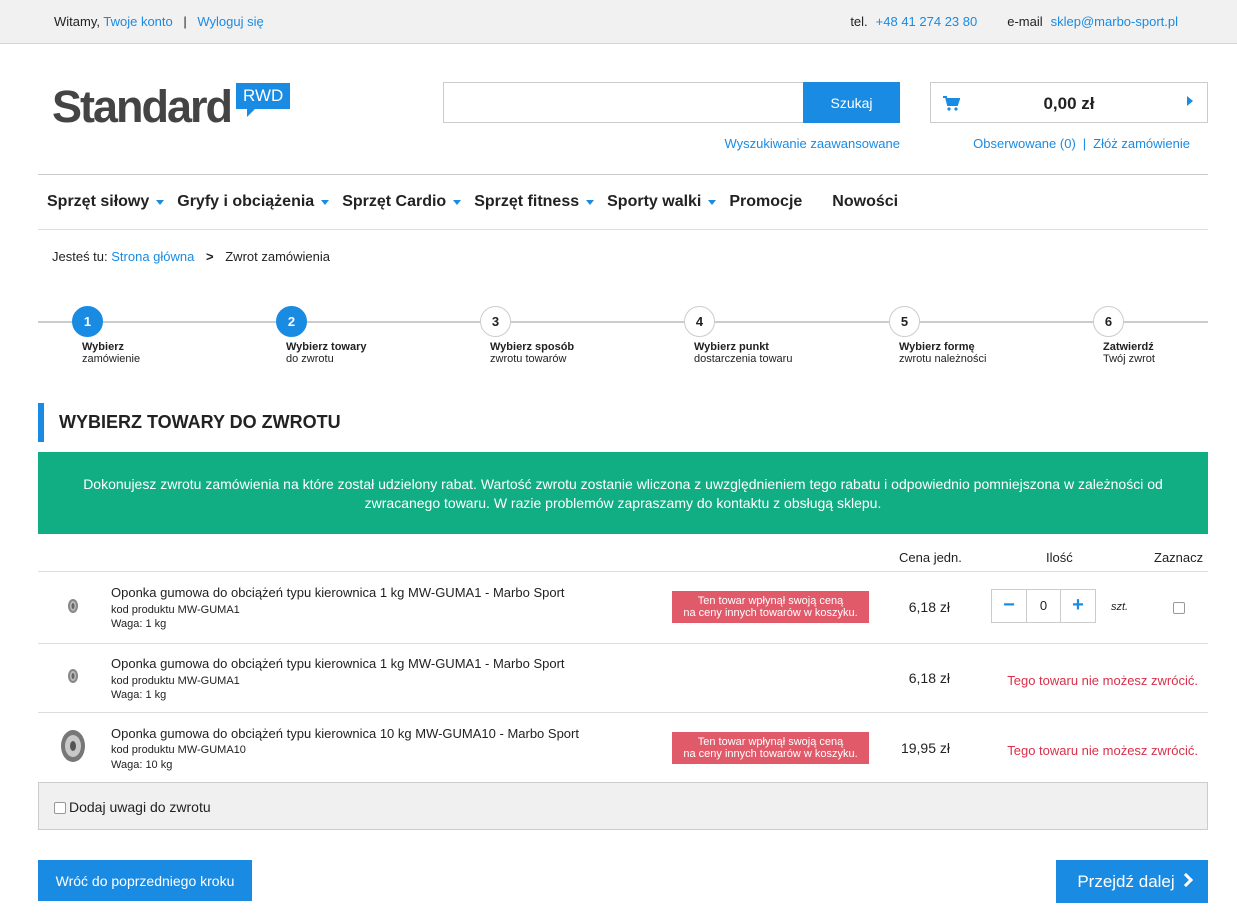 This screenshot has height=922, width=1237. What do you see at coordinates (859, 21) in the screenshot?
I see `phone-label: tel.` at bounding box center [859, 21].